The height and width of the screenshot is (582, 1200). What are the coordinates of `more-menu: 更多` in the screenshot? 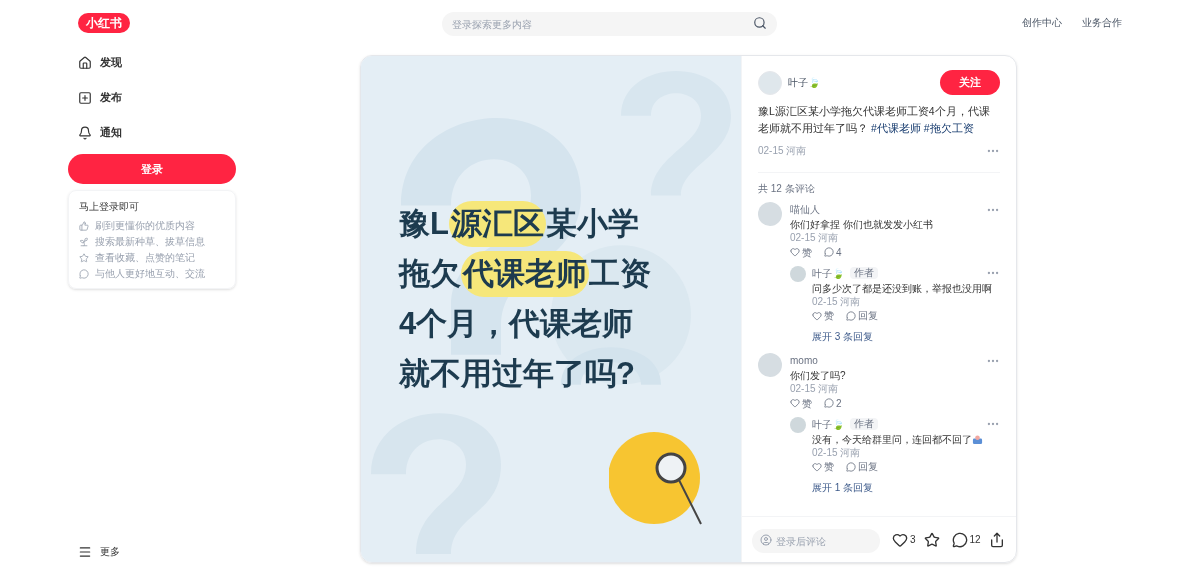 It's located at (152, 551).